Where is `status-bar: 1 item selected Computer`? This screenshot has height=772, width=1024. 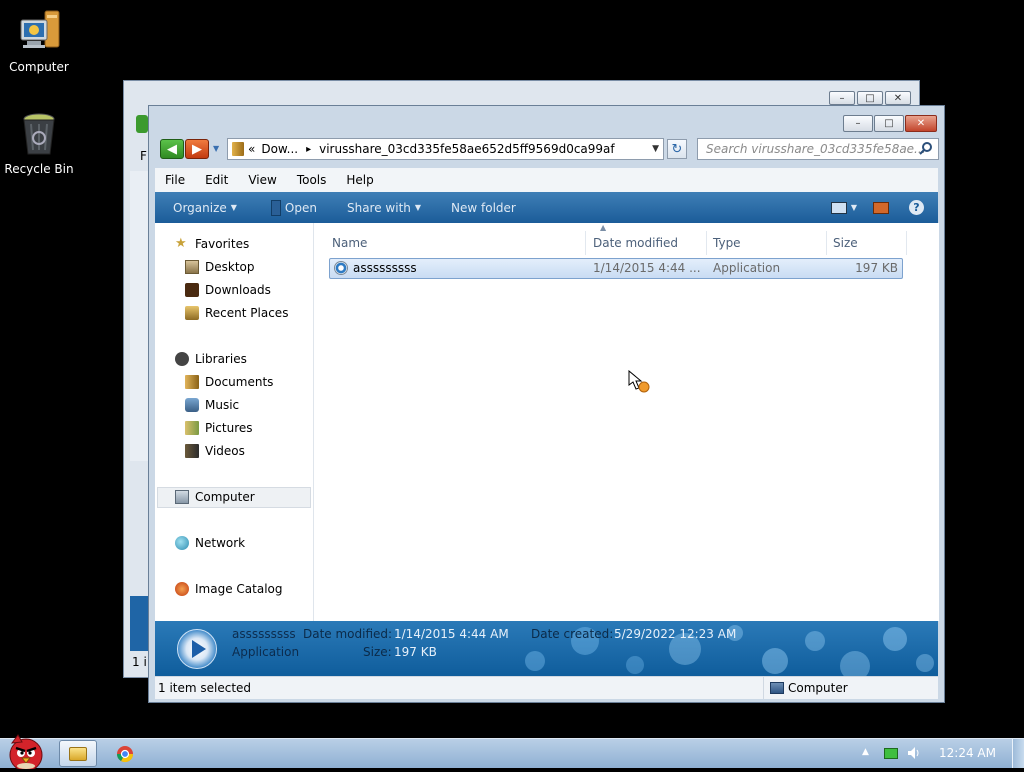
status-bar: 1 item selected Computer is located at coordinates (546, 687).